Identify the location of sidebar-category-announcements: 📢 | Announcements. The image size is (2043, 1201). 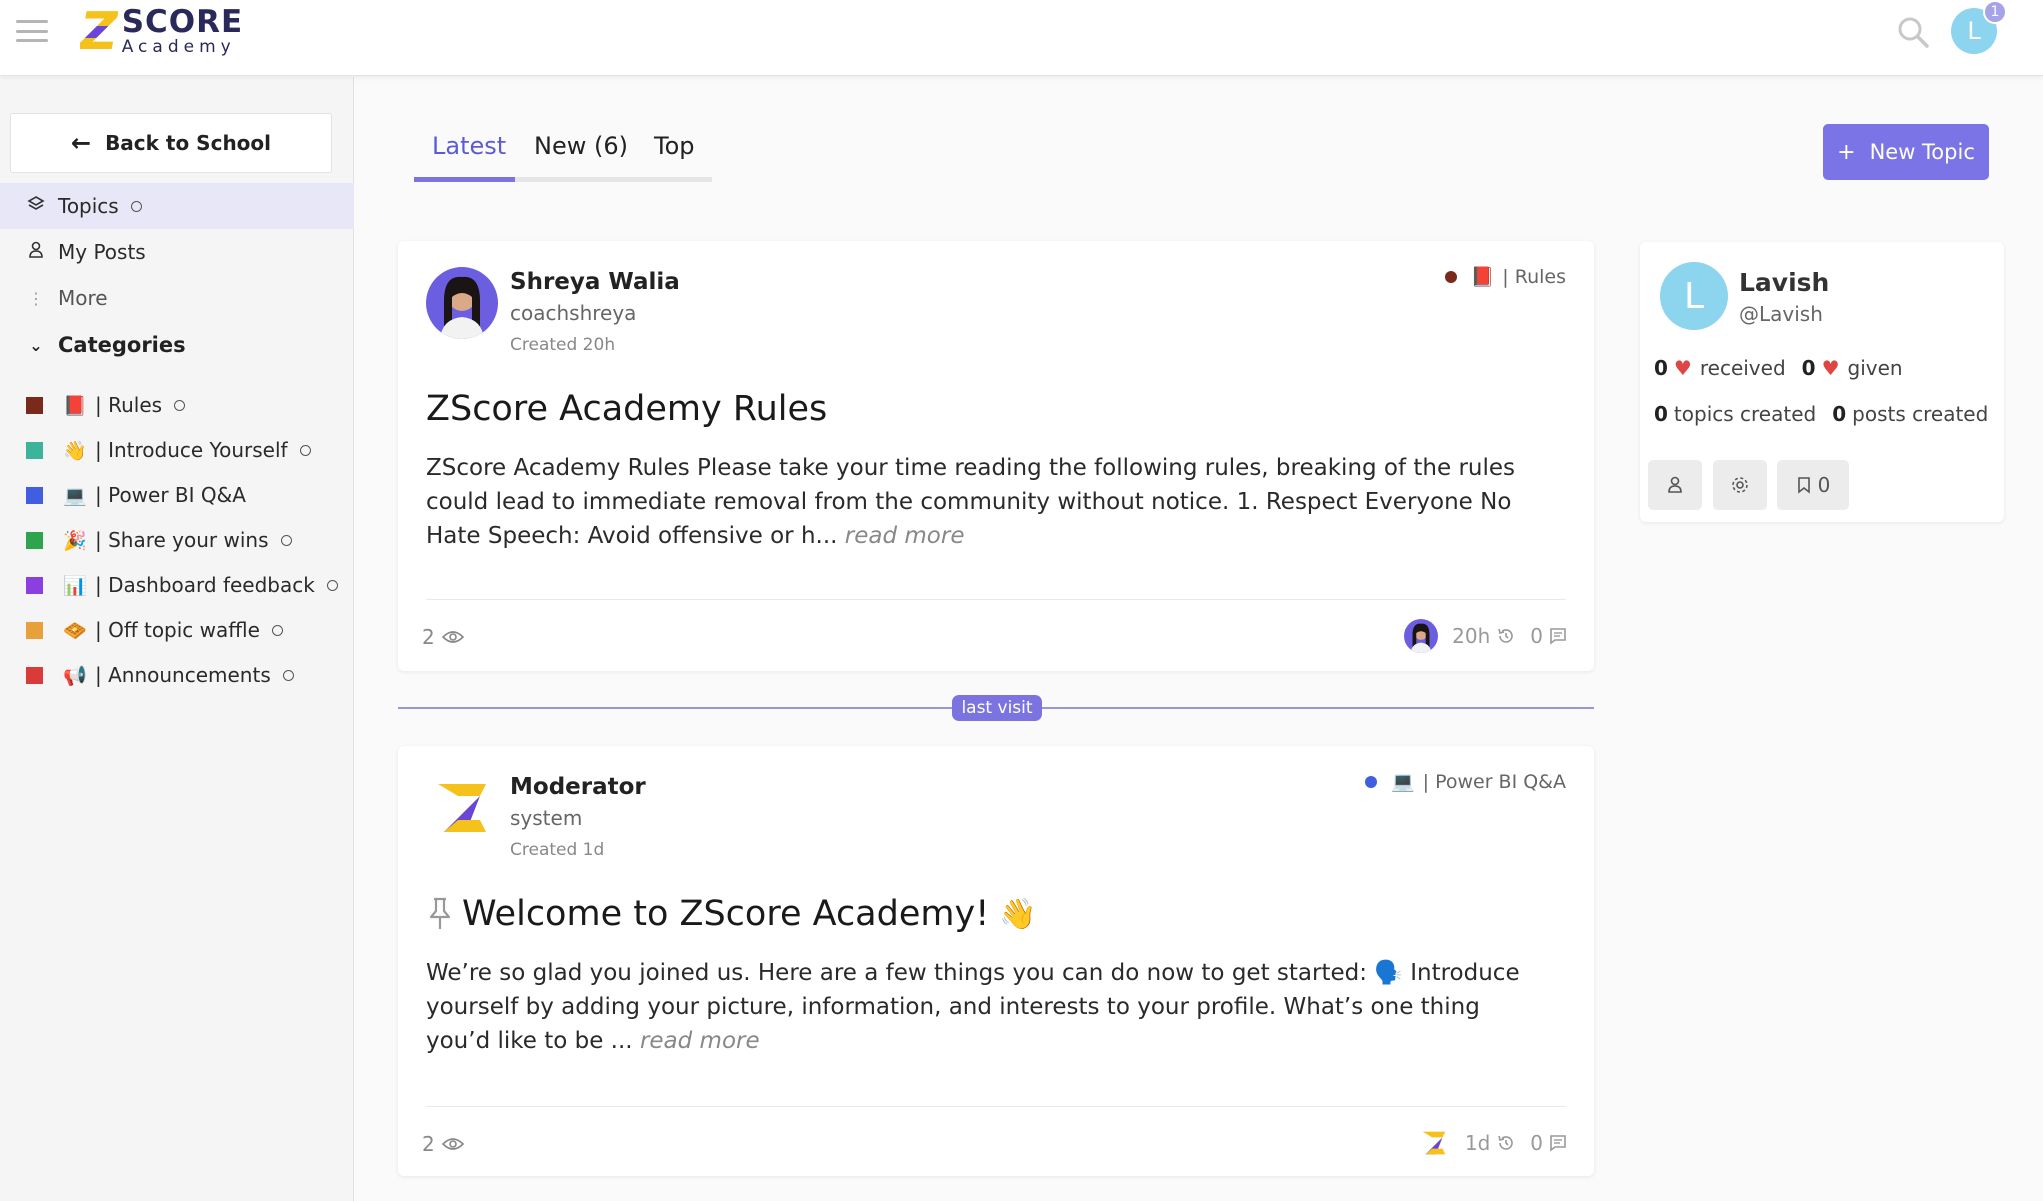
(160, 675).